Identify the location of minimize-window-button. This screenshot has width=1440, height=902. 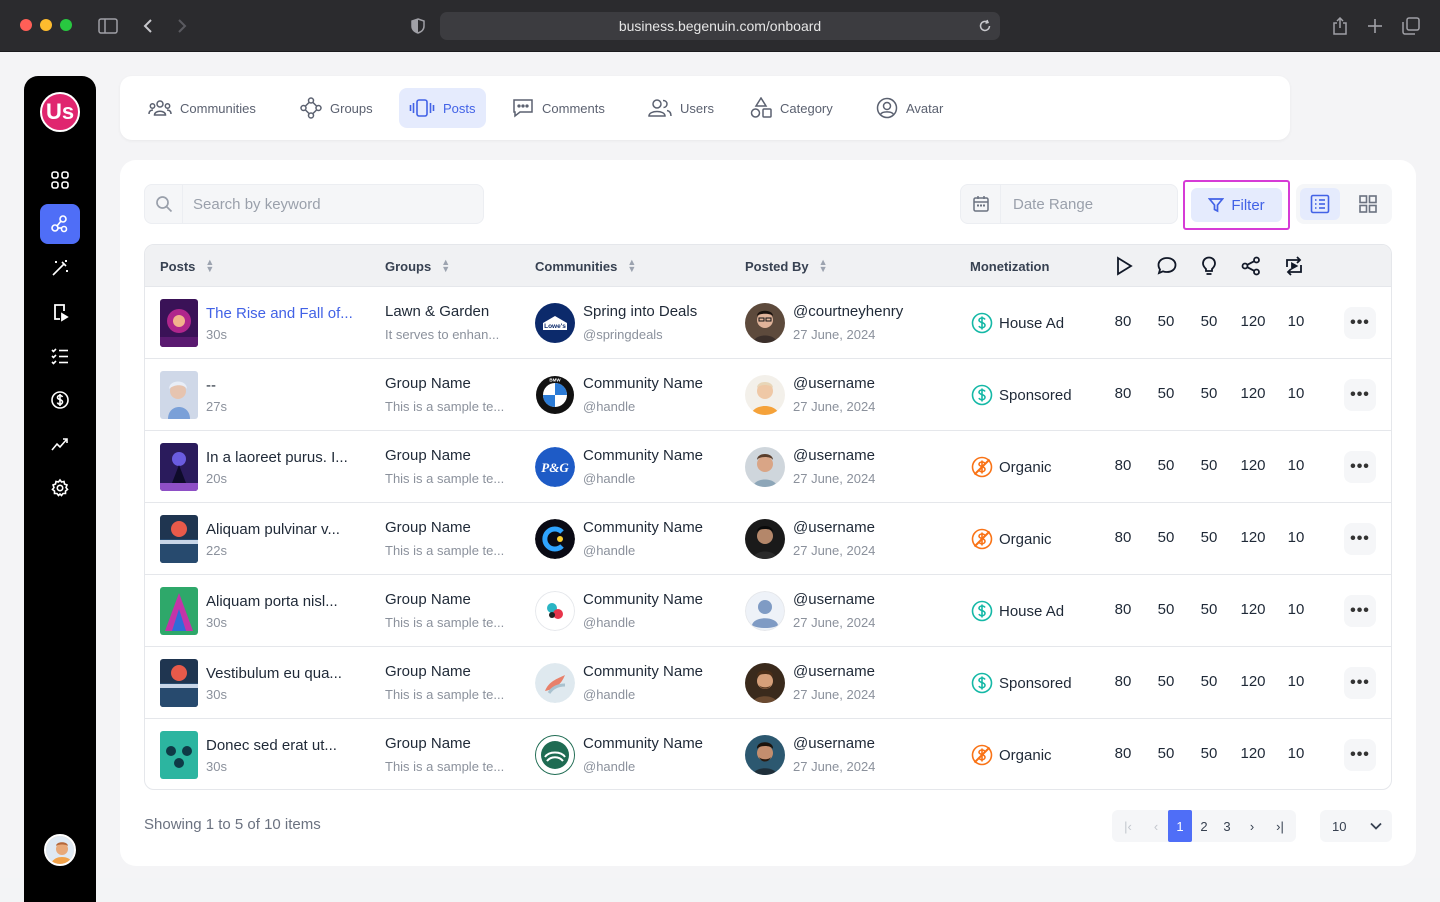
(46, 25).